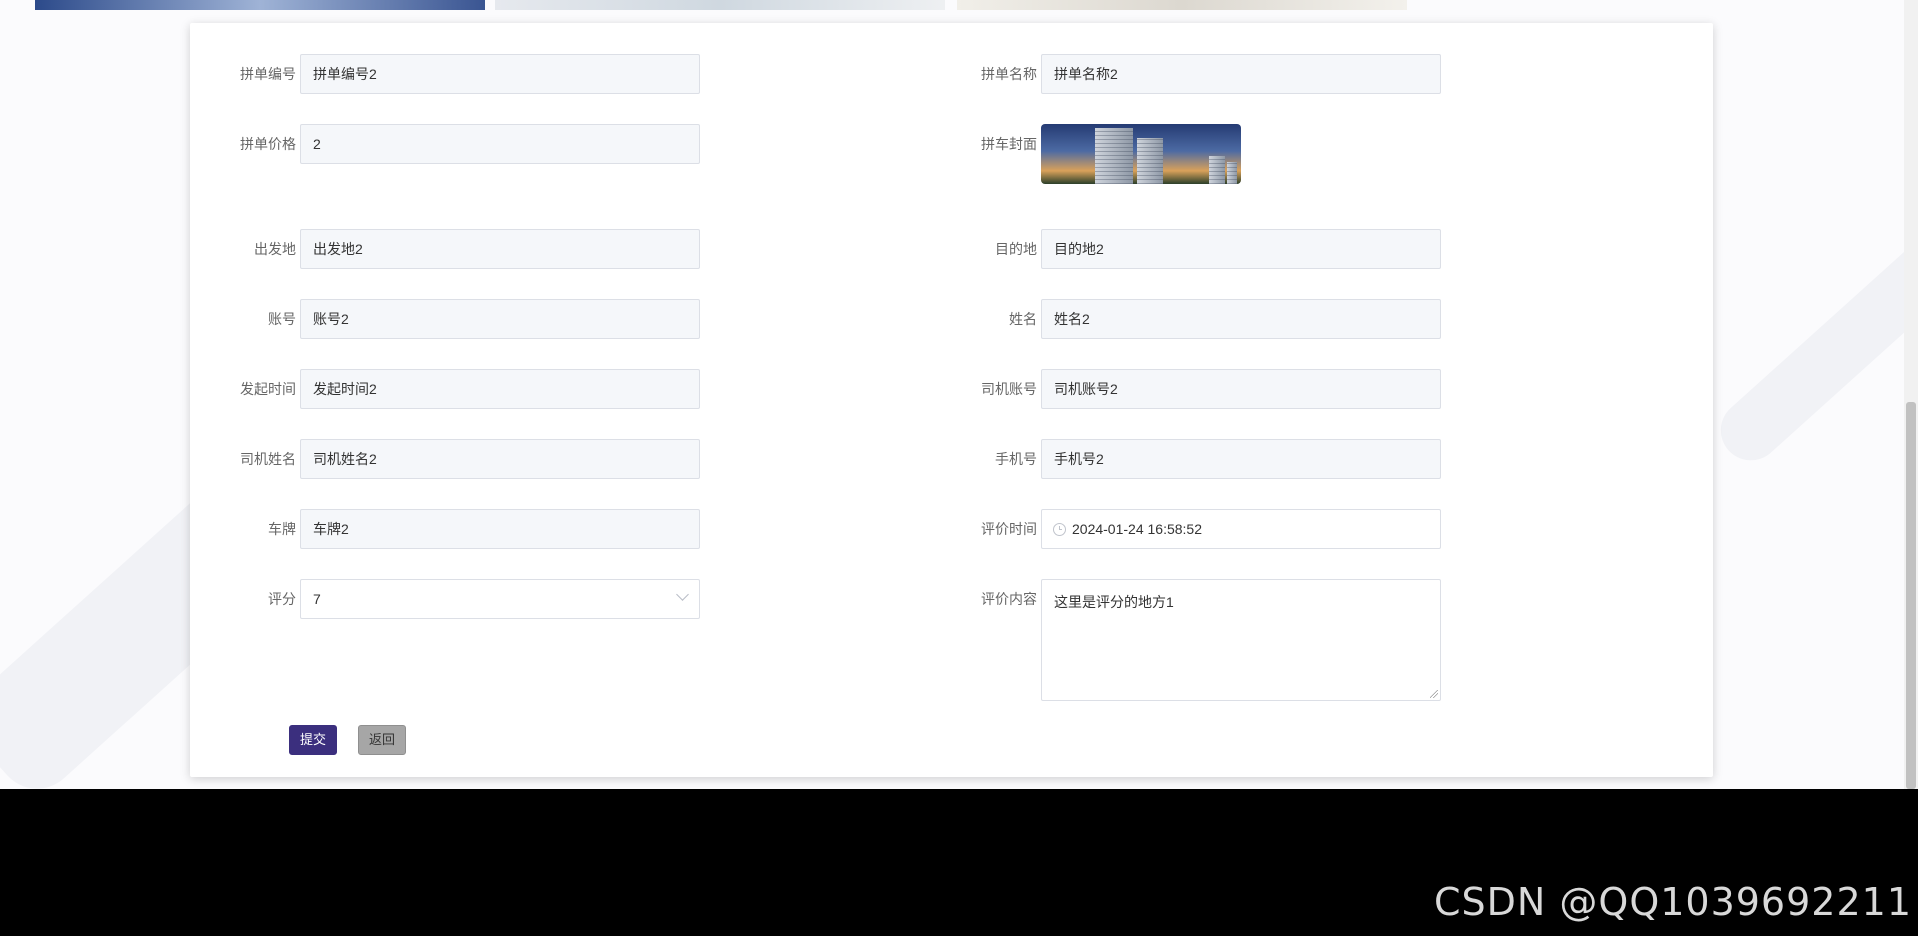 The width and height of the screenshot is (1918, 936). Describe the element at coordinates (1434, 694) in the screenshot. I see `resize-handle` at that location.